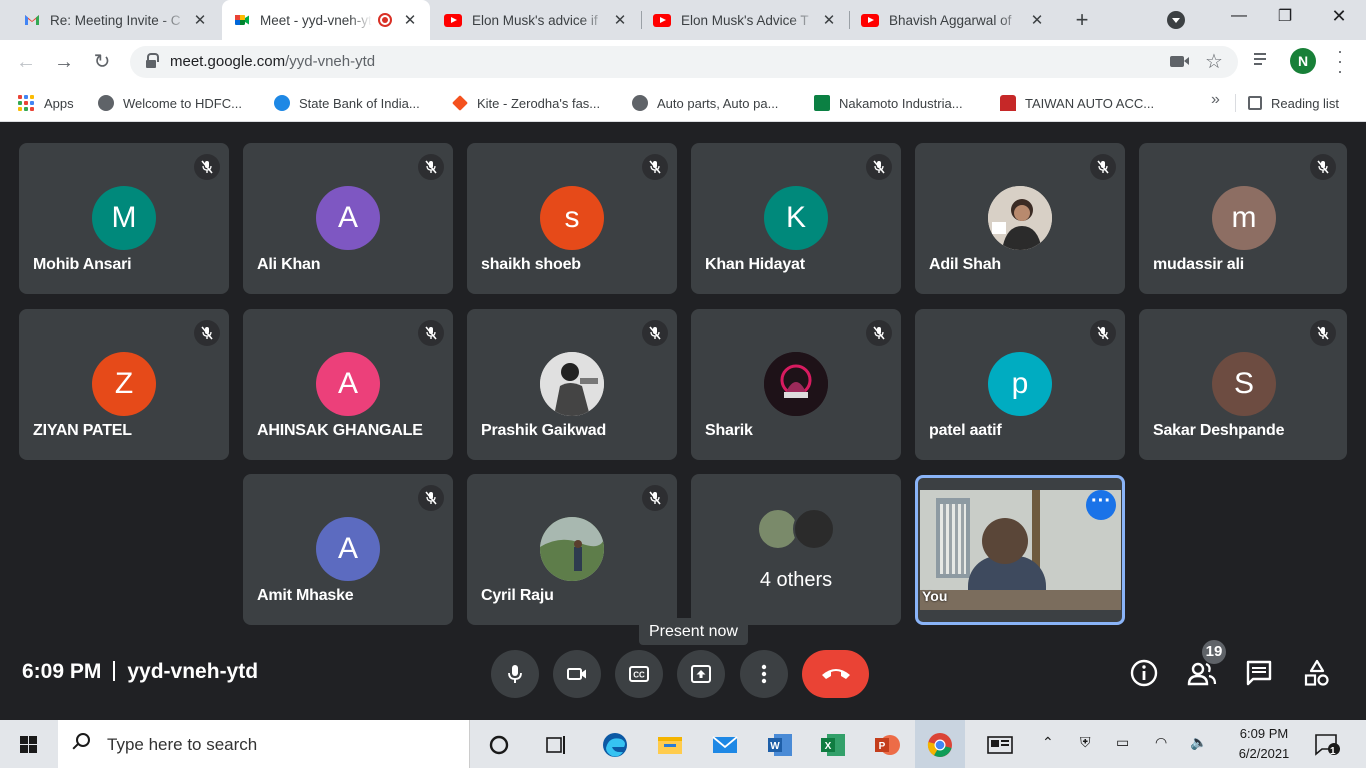 The image size is (1366, 768). Describe the element at coordinates (1243, 384) in the screenshot. I see `participant-tile: S Sakar Deshpande` at that location.